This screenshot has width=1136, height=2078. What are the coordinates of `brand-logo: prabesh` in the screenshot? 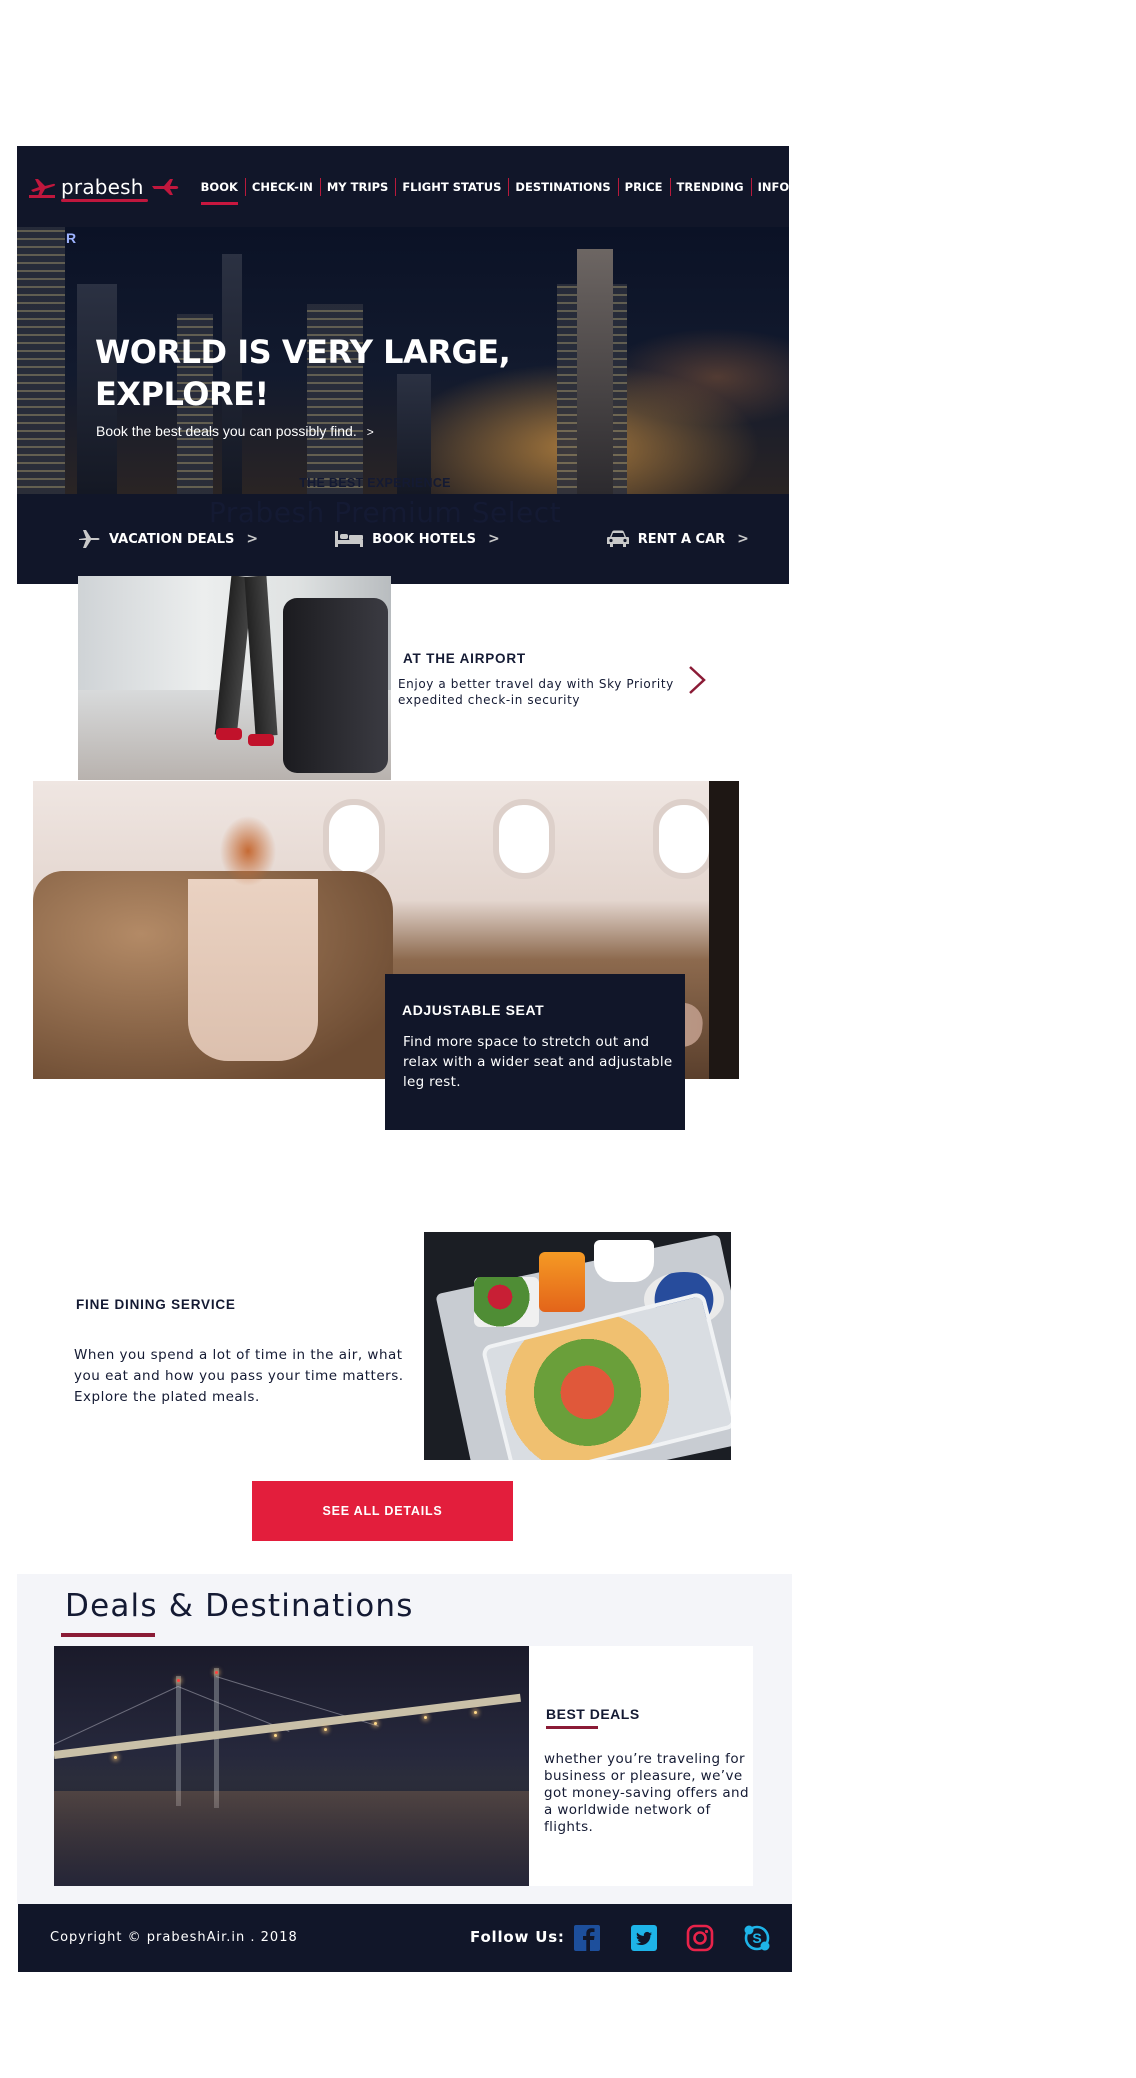 It's located at (104, 188).